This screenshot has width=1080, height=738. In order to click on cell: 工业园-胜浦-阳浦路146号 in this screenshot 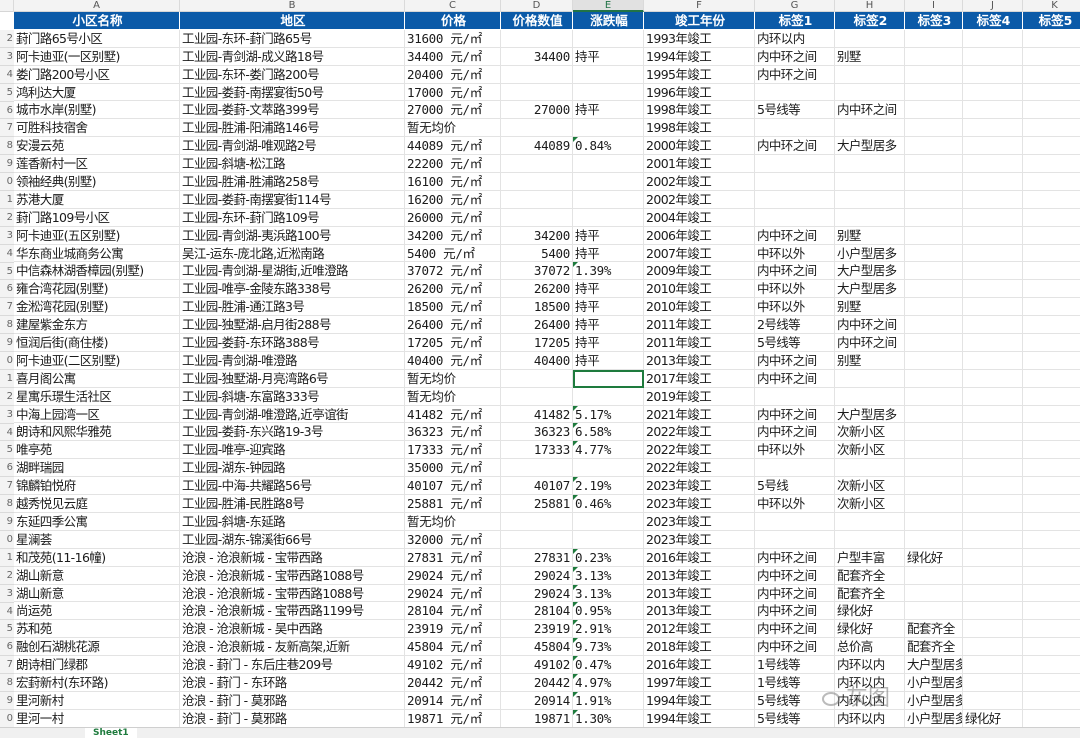, I will do `click(292, 128)`.